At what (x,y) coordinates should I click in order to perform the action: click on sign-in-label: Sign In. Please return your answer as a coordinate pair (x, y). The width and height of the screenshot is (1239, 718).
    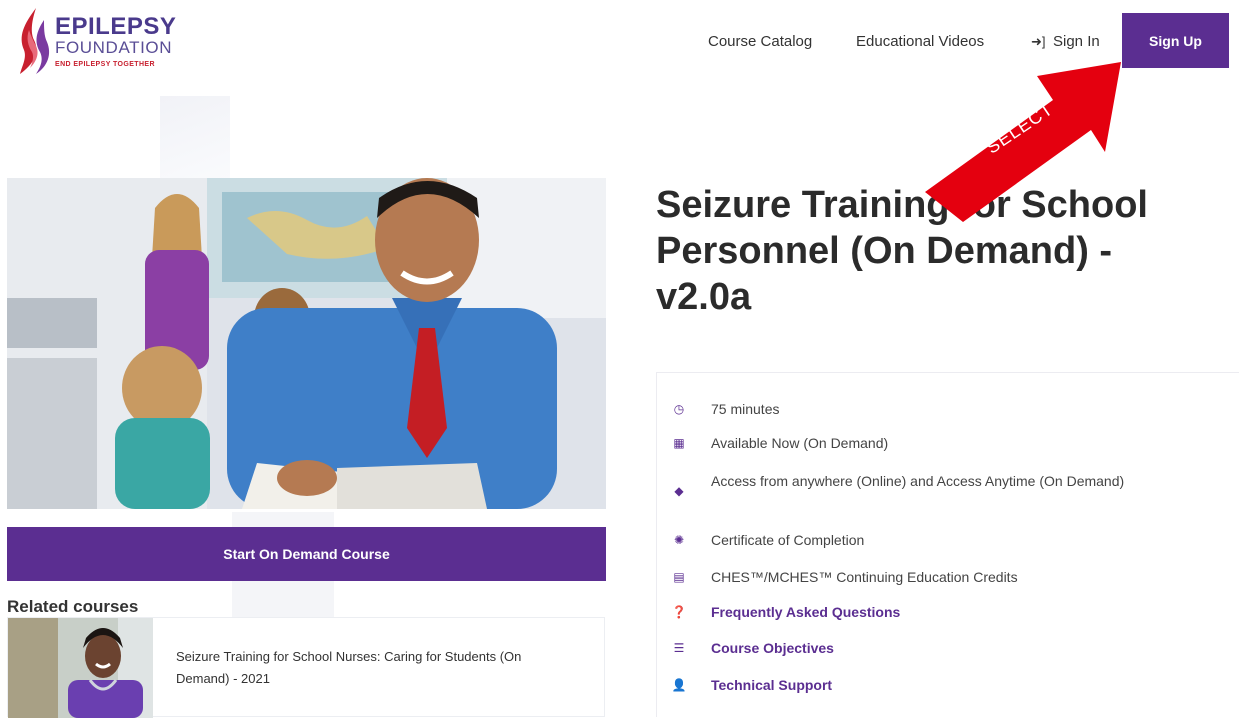
    Looking at the image, I should click on (1076, 41).